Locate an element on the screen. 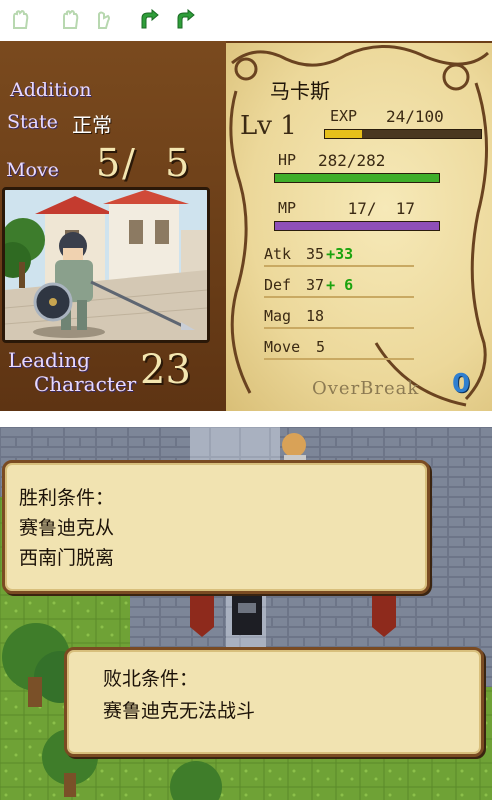 The image size is (492, 800). stat-bonus: +33 is located at coordinates (340, 254).